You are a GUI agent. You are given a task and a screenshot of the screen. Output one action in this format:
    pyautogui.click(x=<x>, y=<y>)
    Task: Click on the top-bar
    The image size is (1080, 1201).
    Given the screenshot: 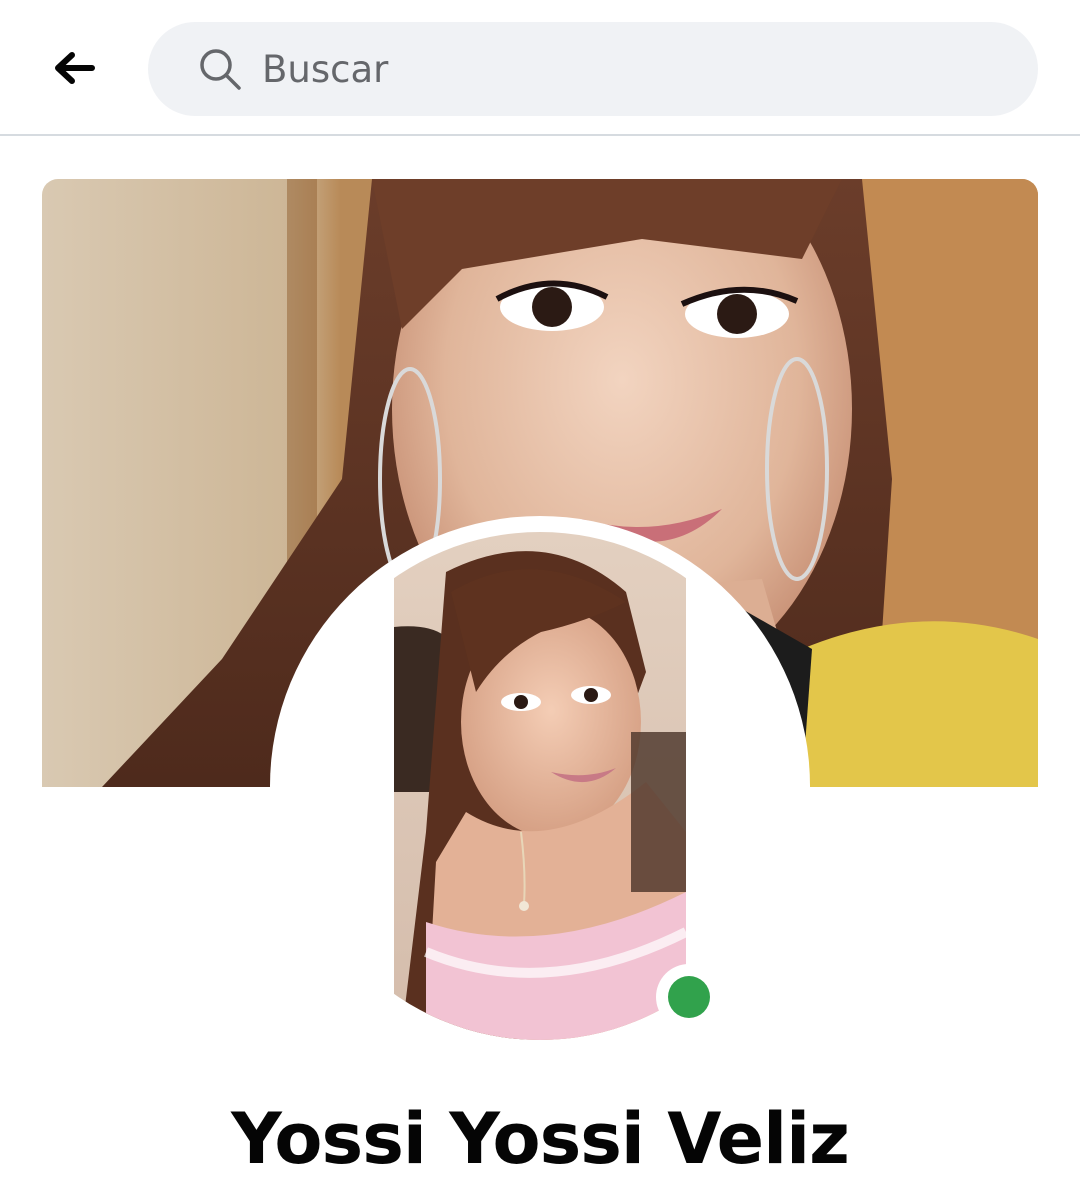 What is the action you would take?
    pyautogui.click(x=540, y=68)
    